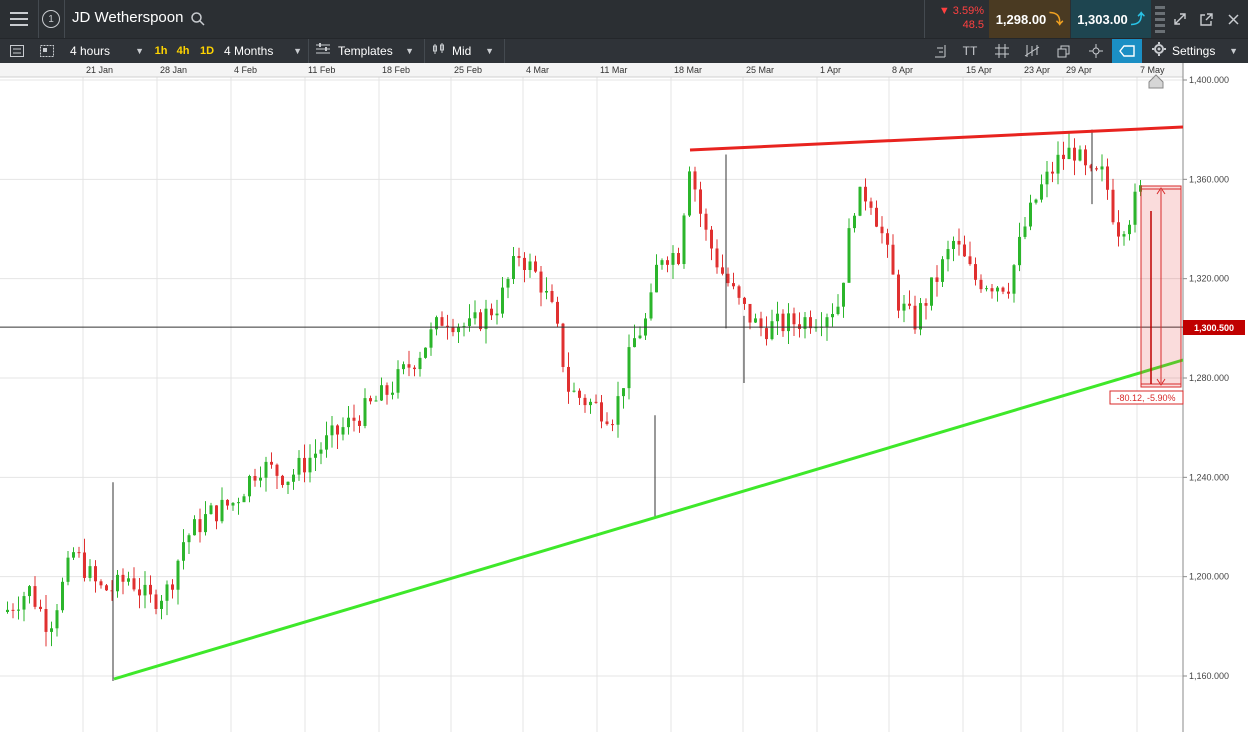  What do you see at coordinates (1233, 19) in the screenshot?
I see `close-icon` at bounding box center [1233, 19].